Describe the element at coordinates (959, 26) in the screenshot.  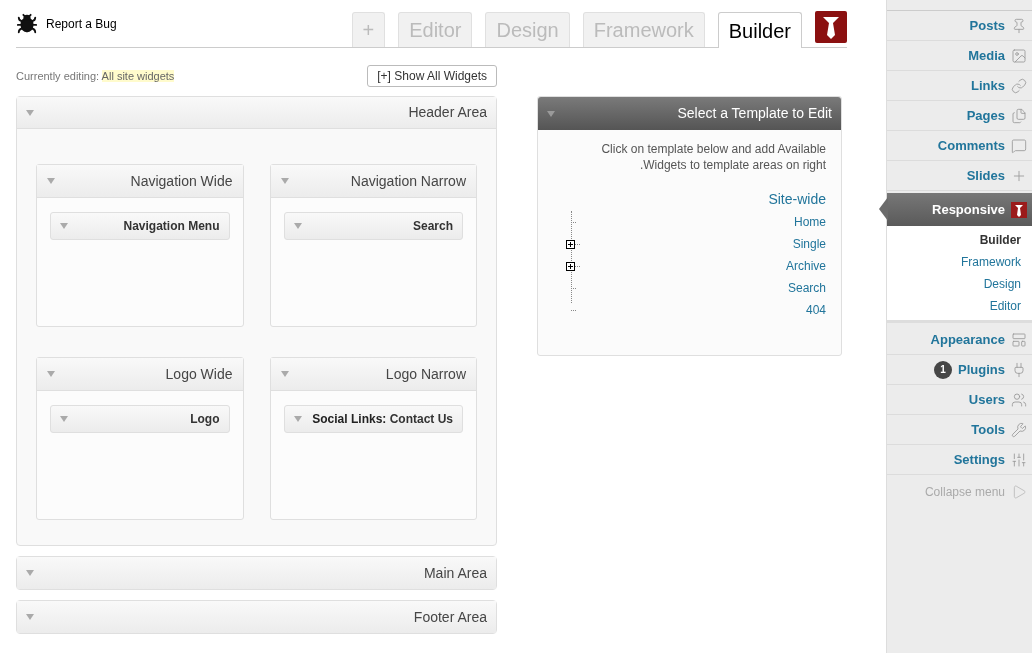
I see `menu-item: Posts` at that location.